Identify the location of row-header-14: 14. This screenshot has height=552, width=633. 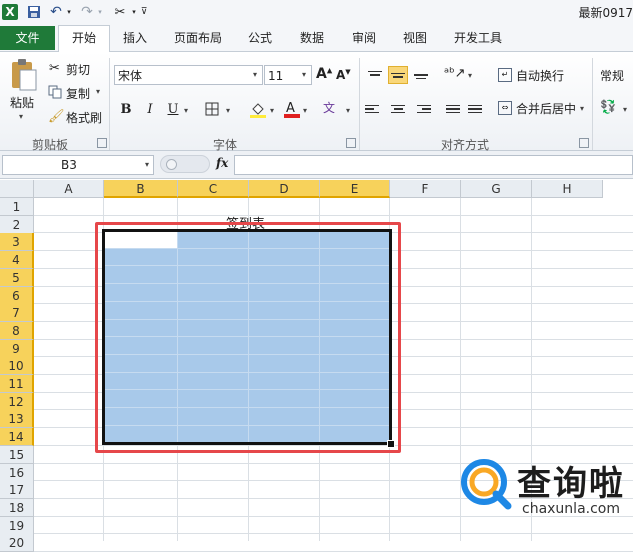
(17, 437).